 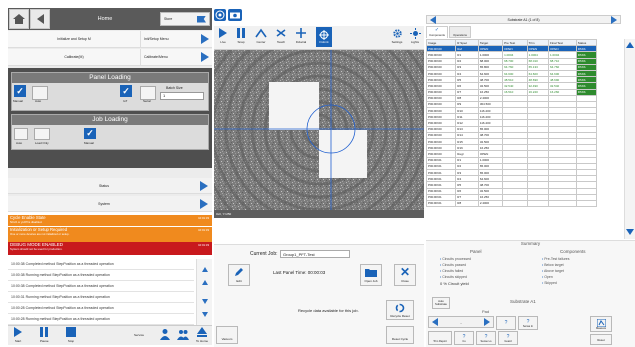 What do you see at coordinates (506, 323) in the screenshot?
I see `pad-btn-1: ?` at bounding box center [506, 323].